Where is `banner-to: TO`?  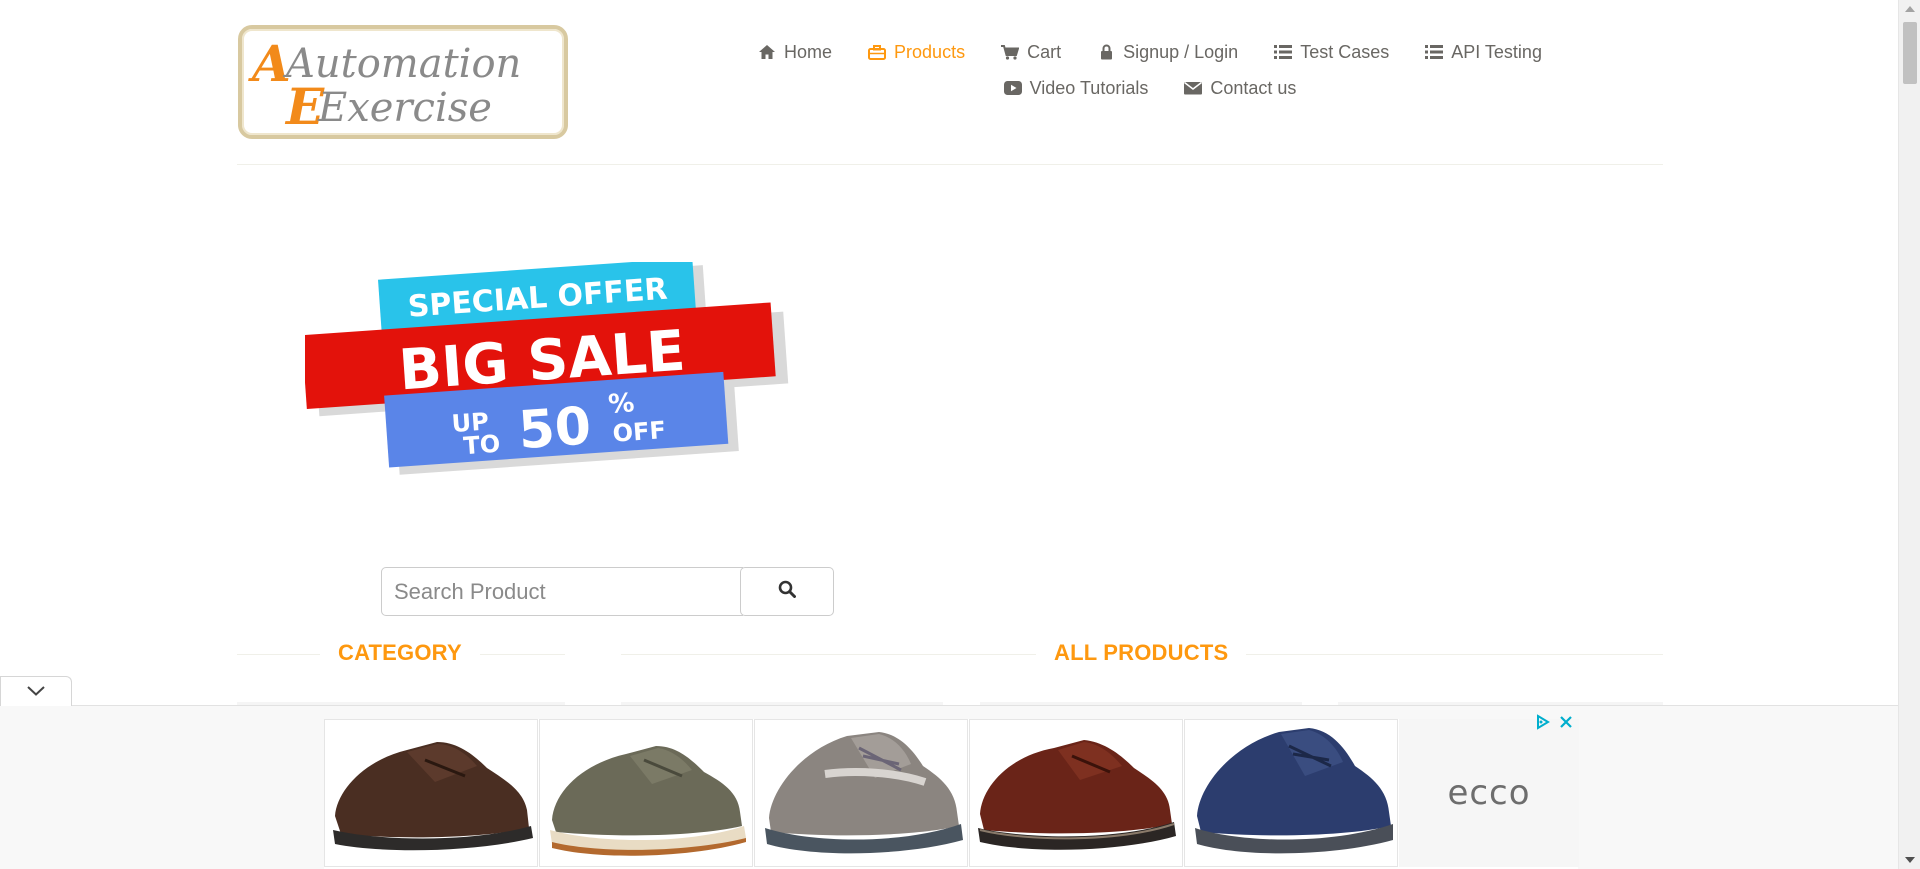
banner-to: TO is located at coordinates (481, 445).